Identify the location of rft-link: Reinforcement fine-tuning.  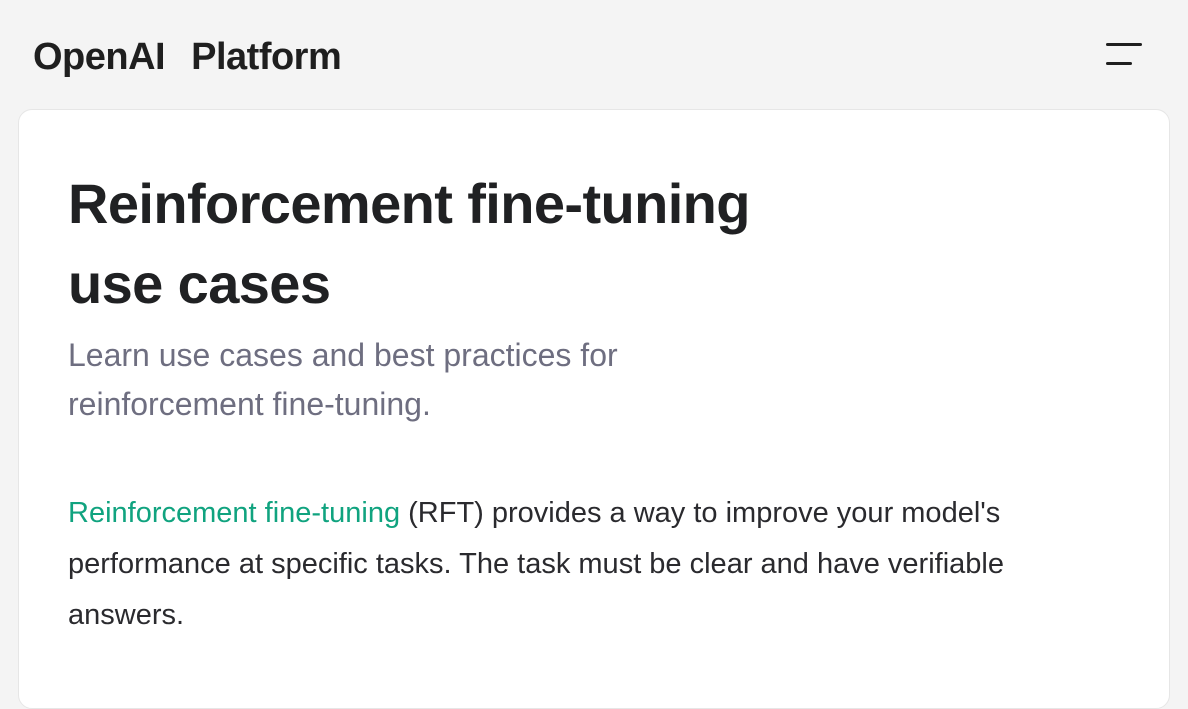
(234, 513).